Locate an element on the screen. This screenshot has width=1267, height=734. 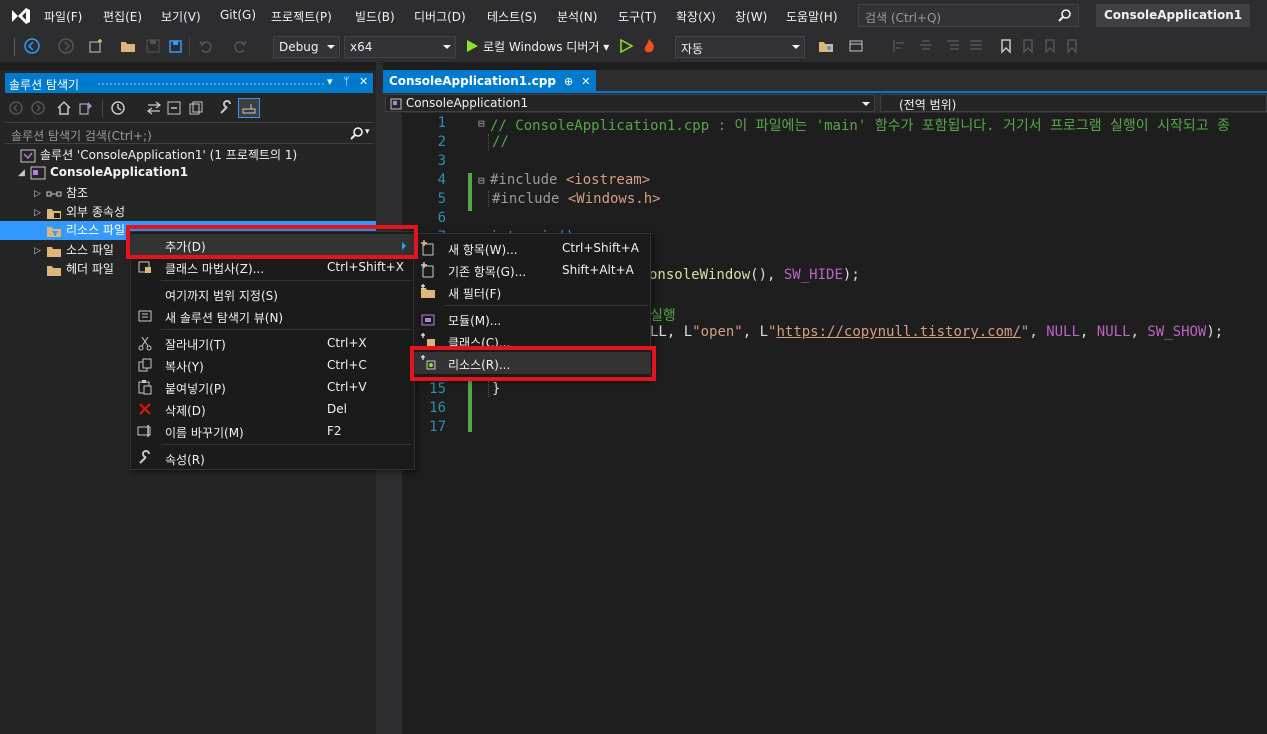
new-filter-icon is located at coordinates (428, 291).